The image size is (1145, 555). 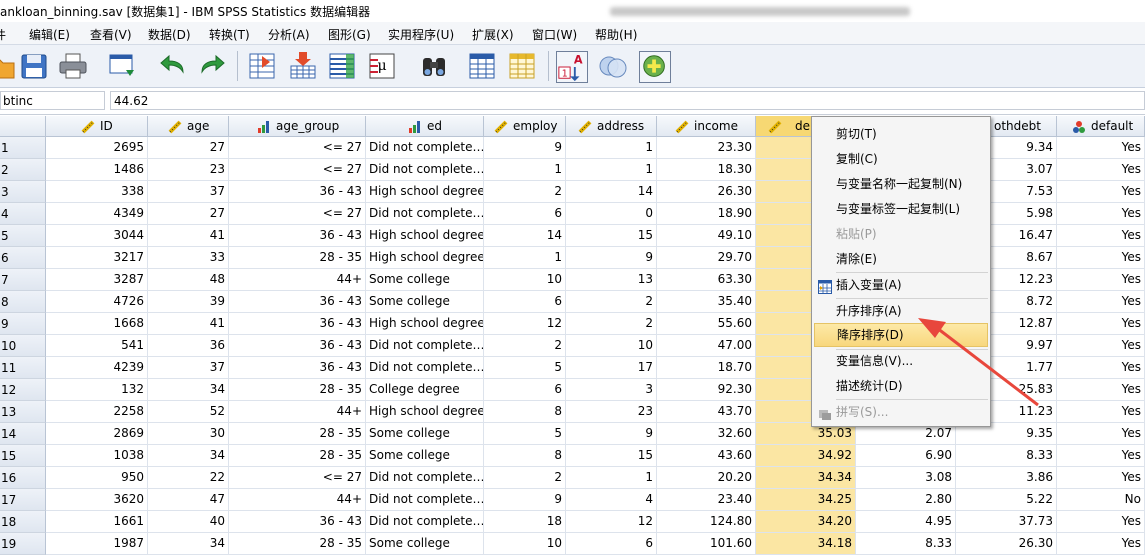 I want to click on cell-creddebt: 3.08, so click(x=906, y=478).